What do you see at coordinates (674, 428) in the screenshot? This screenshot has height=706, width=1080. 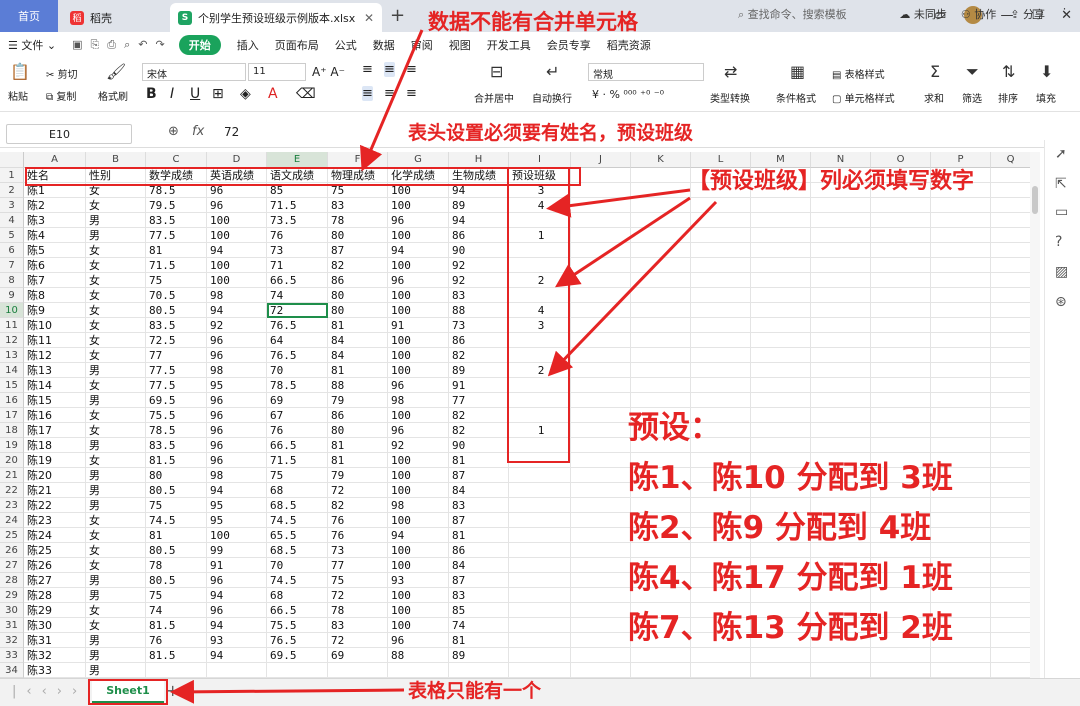 I see `annotation-preset-title: 预设：` at bounding box center [674, 428].